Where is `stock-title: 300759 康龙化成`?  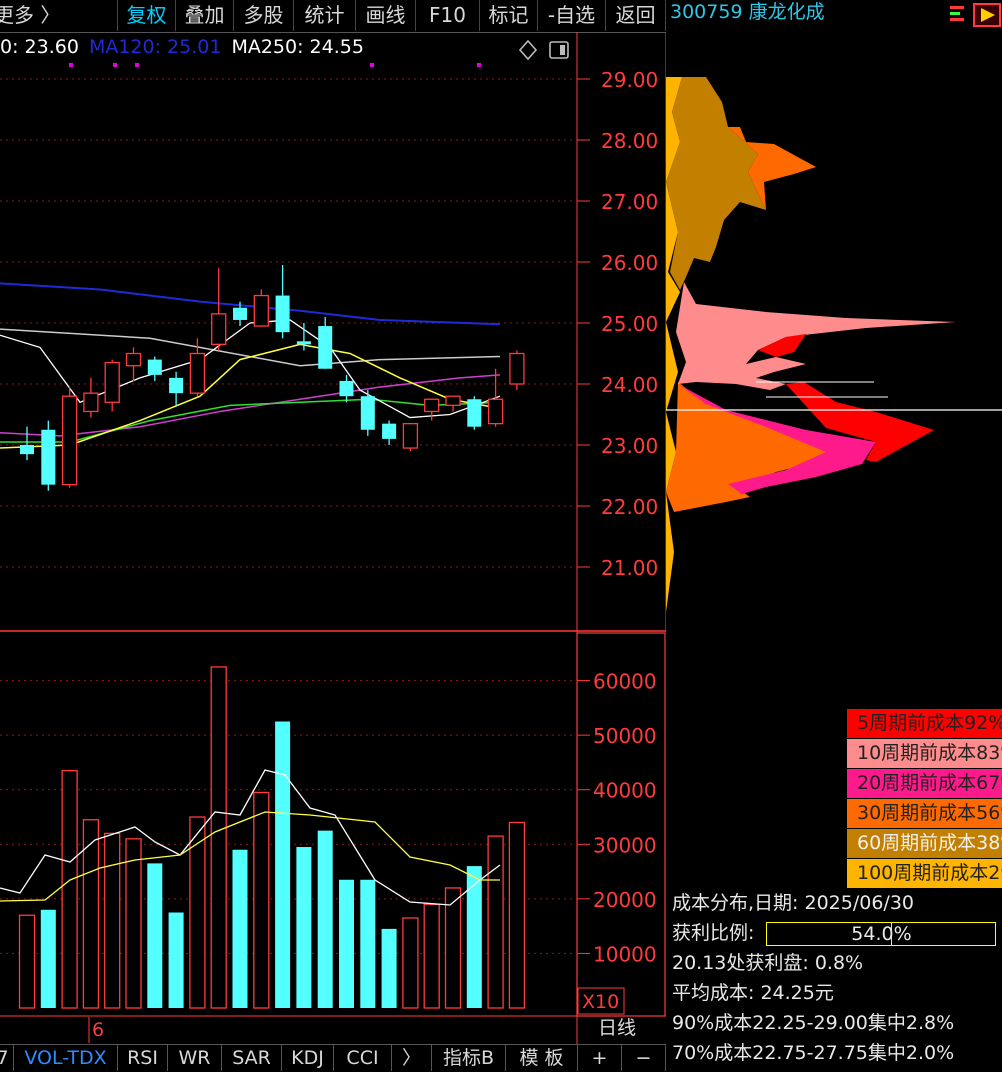 stock-title: 300759 康龙化成 is located at coordinates (747, 14).